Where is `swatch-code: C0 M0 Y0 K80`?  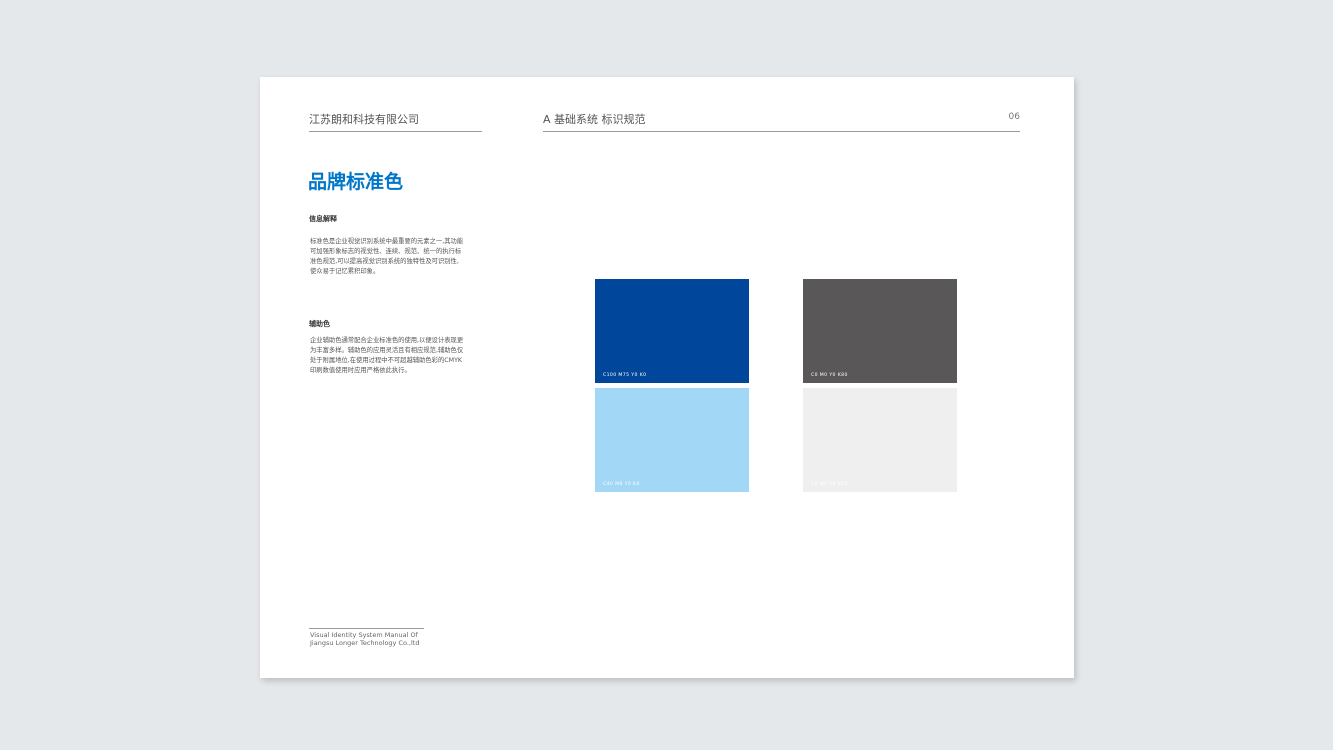 swatch-code: C0 M0 Y0 K80 is located at coordinates (829, 375).